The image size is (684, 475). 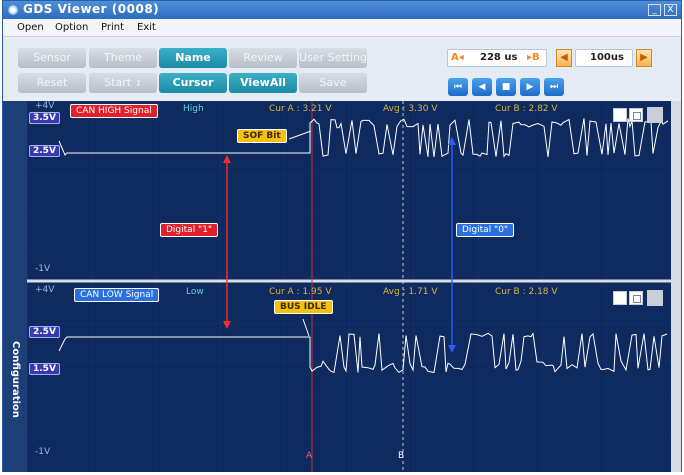 What do you see at coordinates (263, 83) in the screenshot?
I see `viewall-button: ViewAll` at bounding box center [263, 83].